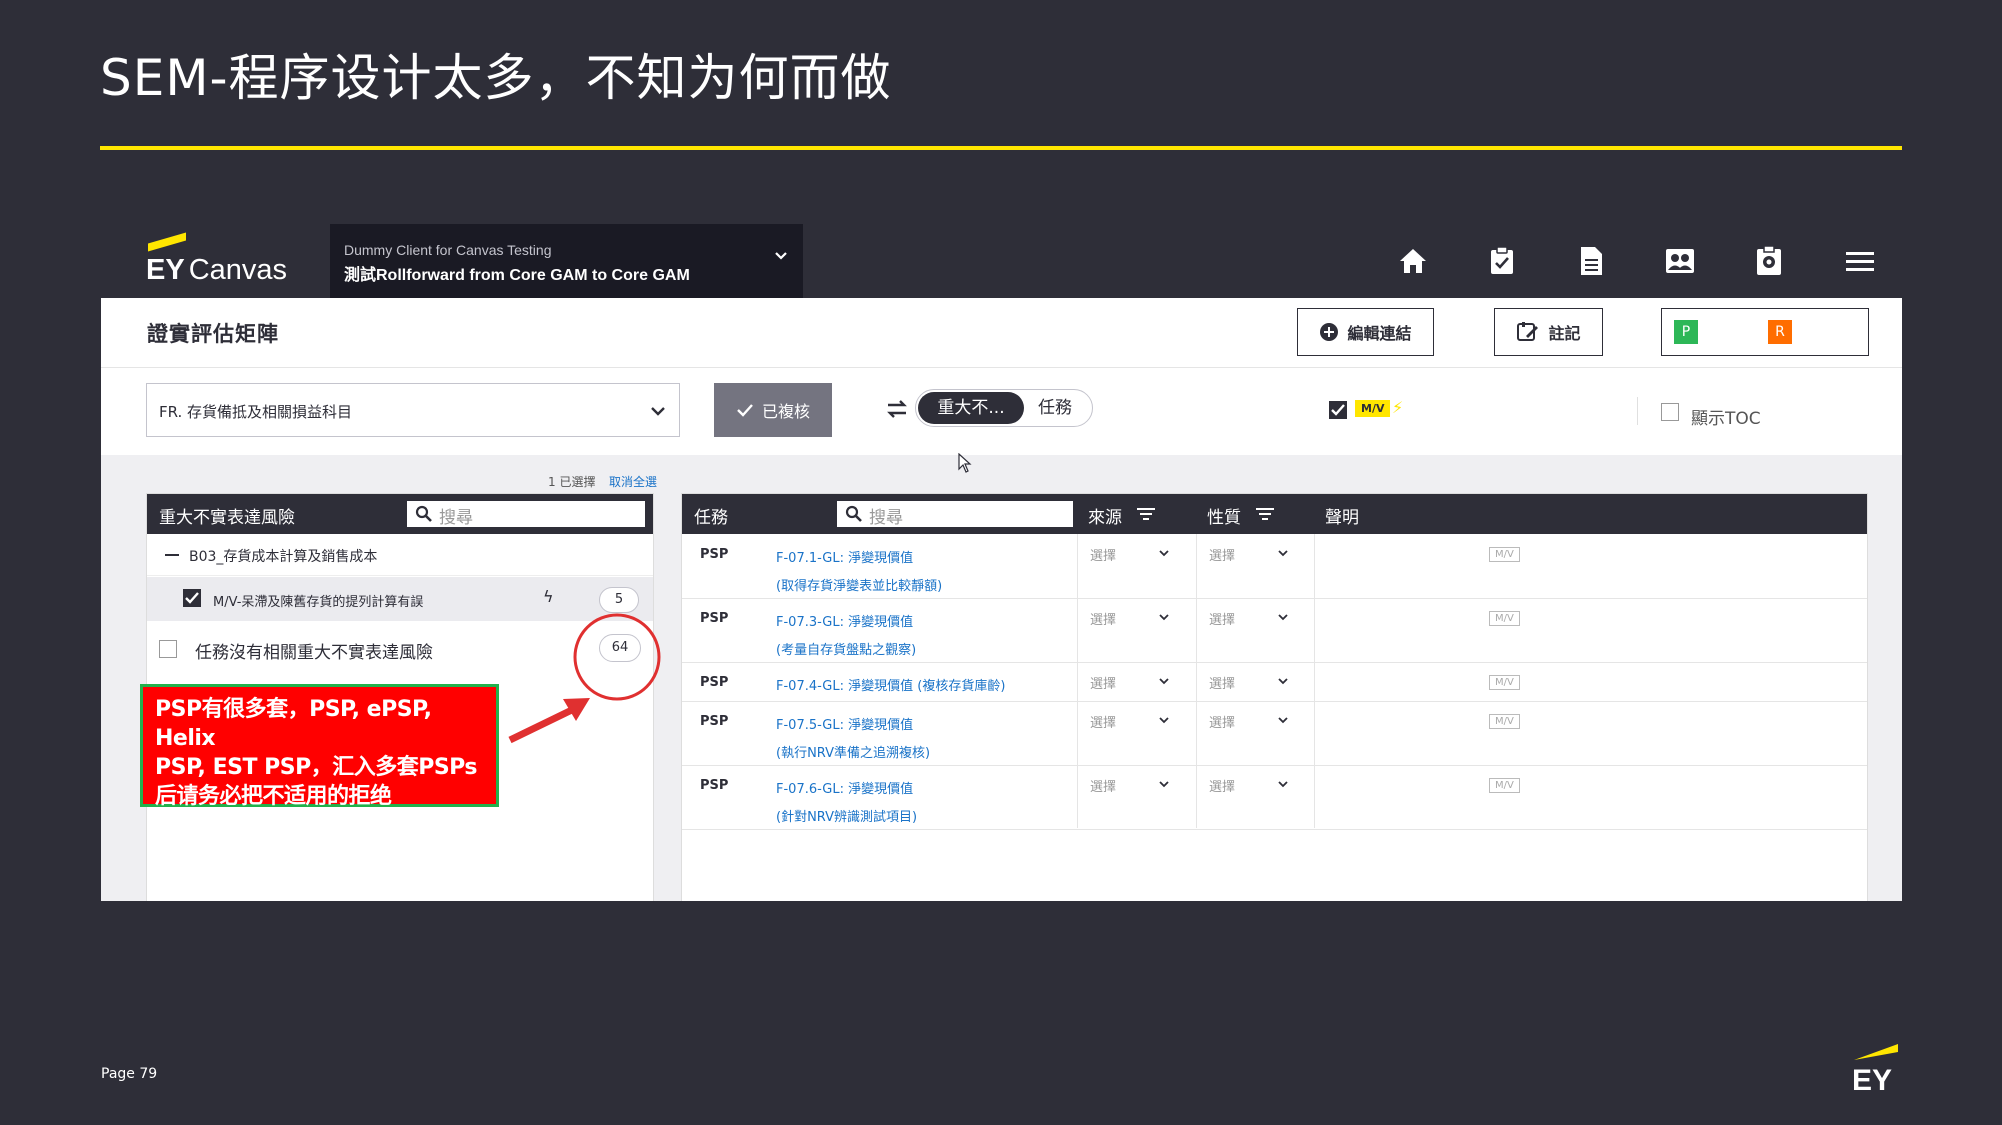 This screenshot has height=1125, width=2002. I want to click on svg-text: EY, so click(1872, 1080).